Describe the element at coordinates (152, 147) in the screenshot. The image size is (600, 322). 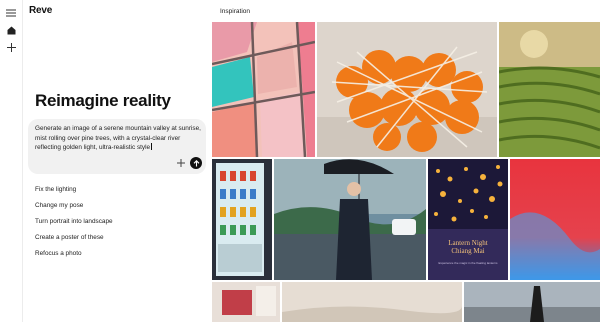
I see `text-caret` at that location.